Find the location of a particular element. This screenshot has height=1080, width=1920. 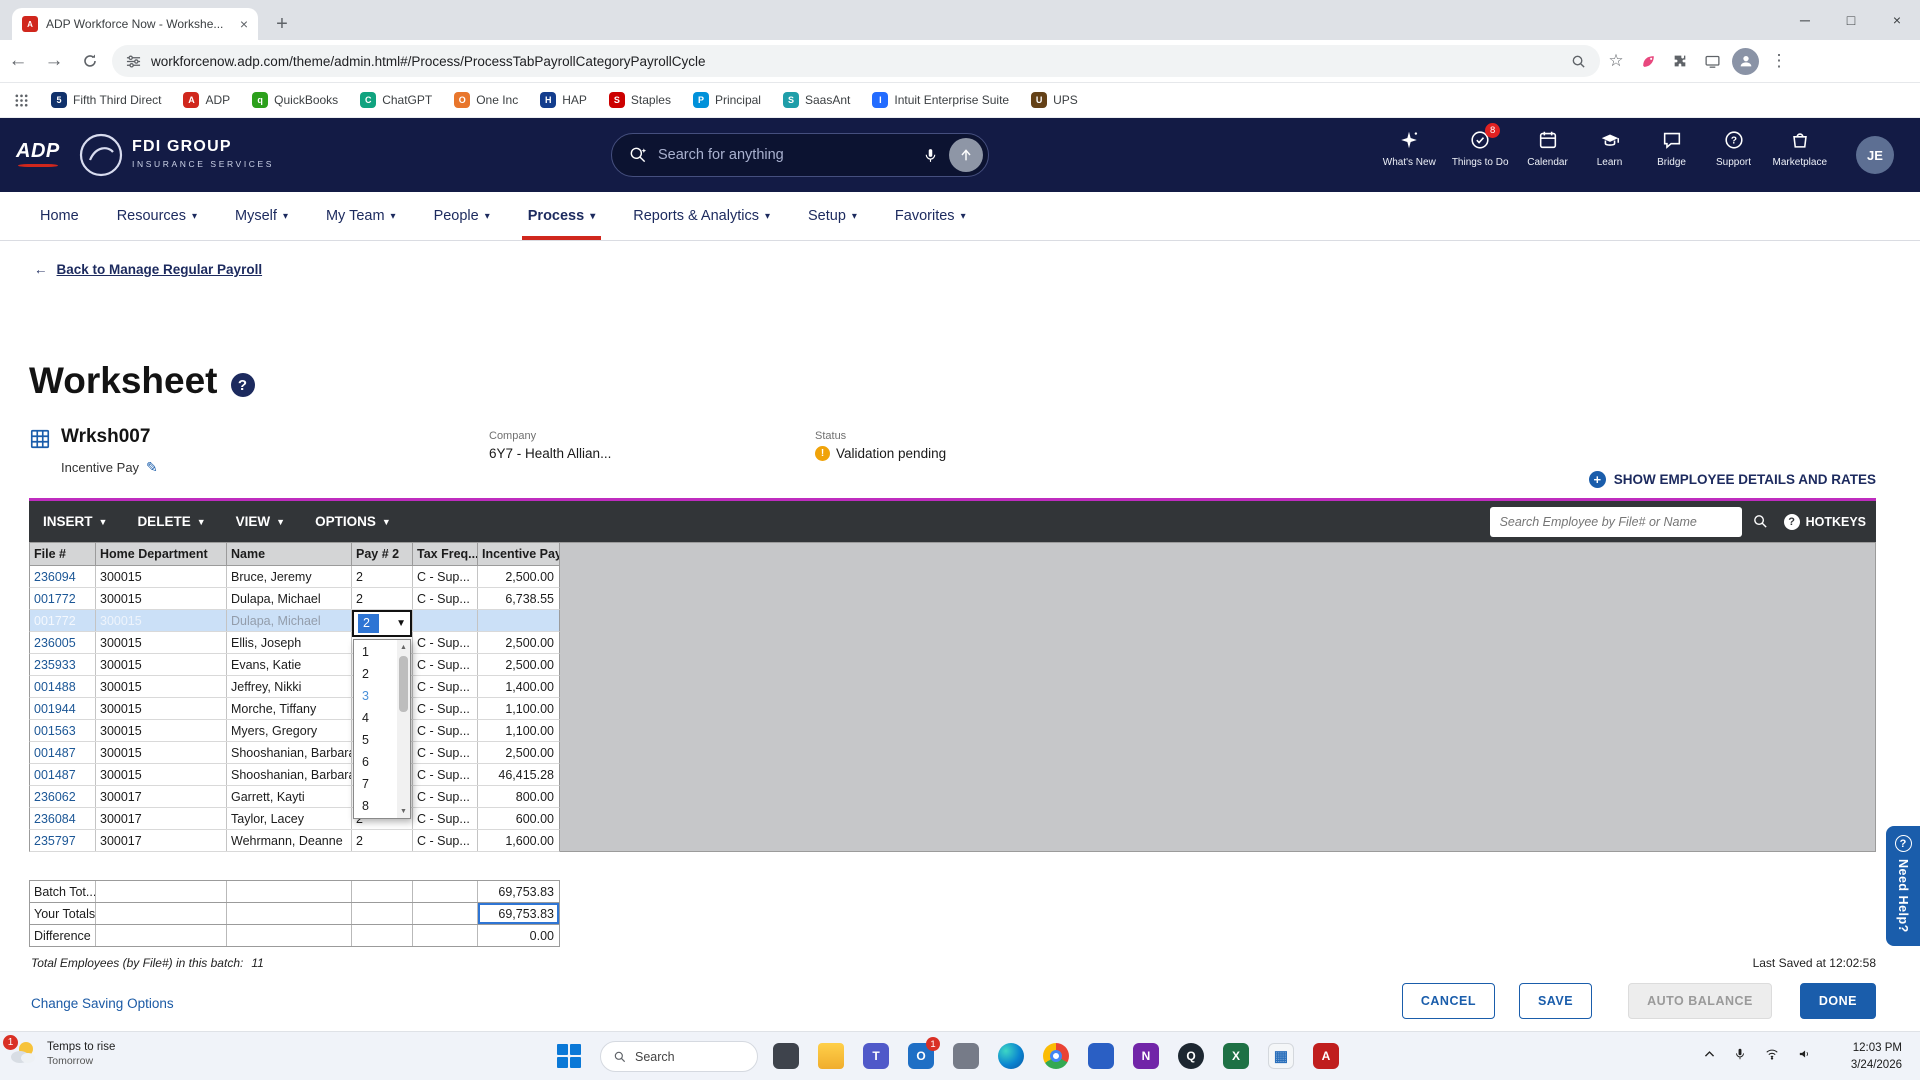

global-search-bar: Search for anything is located at coordinates (800, 155).